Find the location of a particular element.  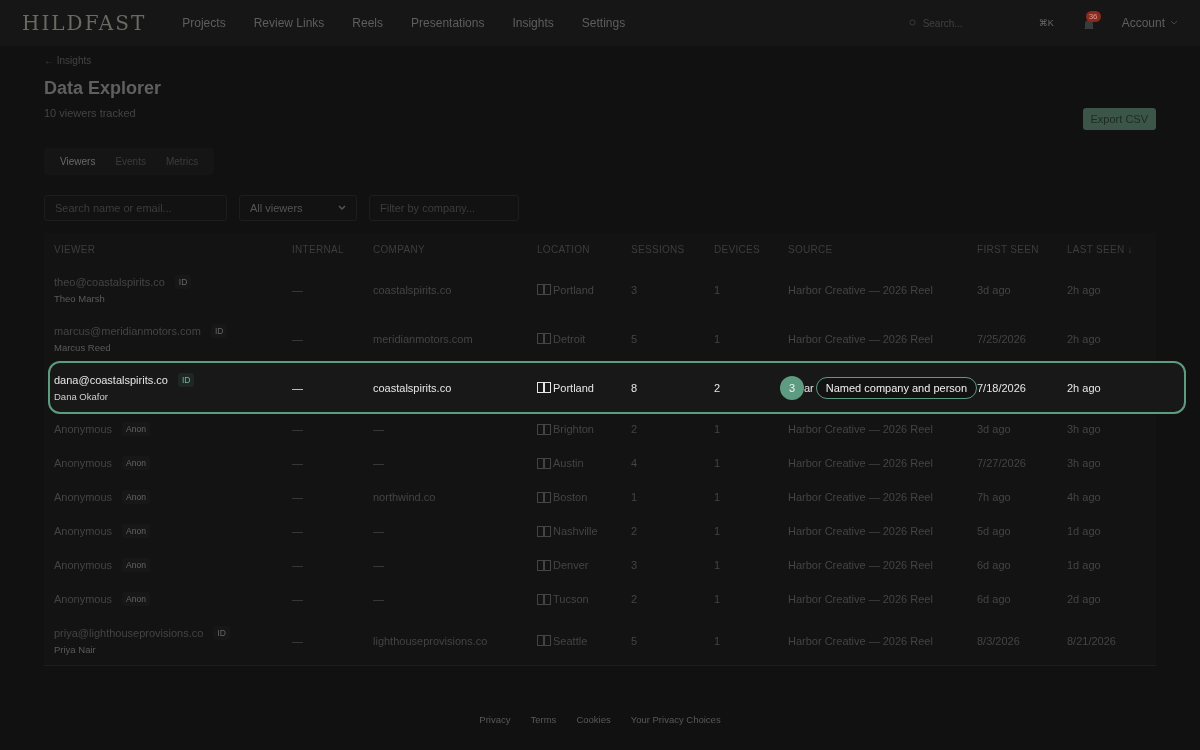

footer-link: Terms is located at coordinates (543, 719).